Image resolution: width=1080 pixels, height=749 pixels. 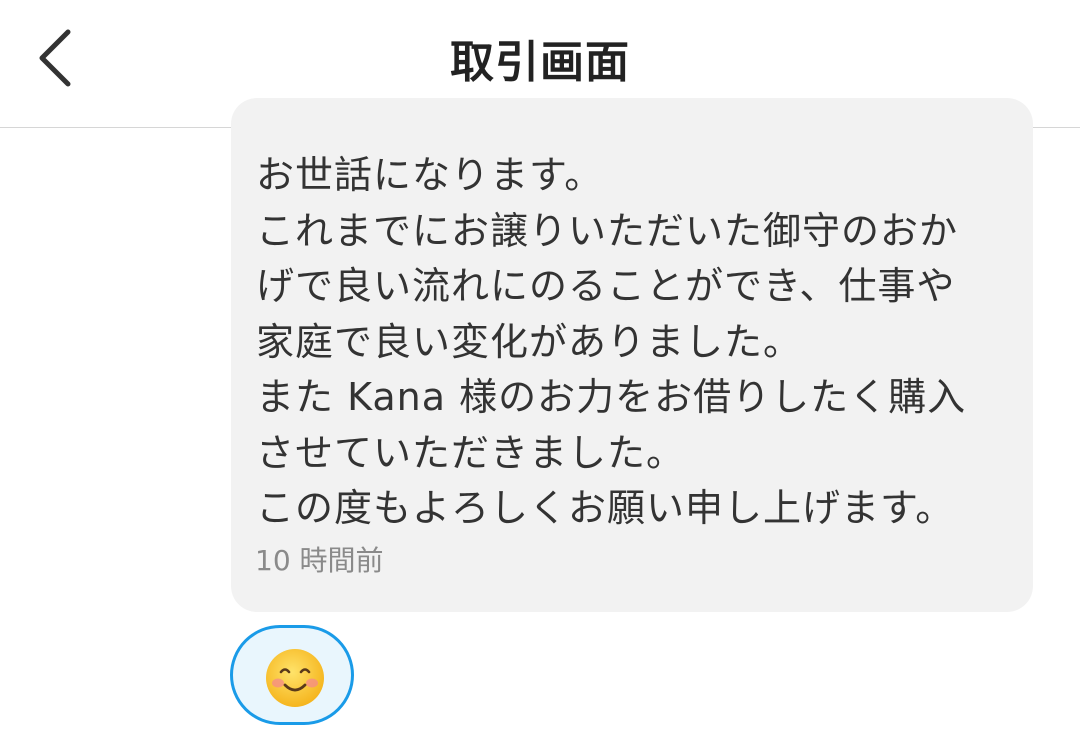 What do you see at coordinates (471, 452) in the screenshot?
I see `message-line: させていただきました。` at bounding box center [471, 452].